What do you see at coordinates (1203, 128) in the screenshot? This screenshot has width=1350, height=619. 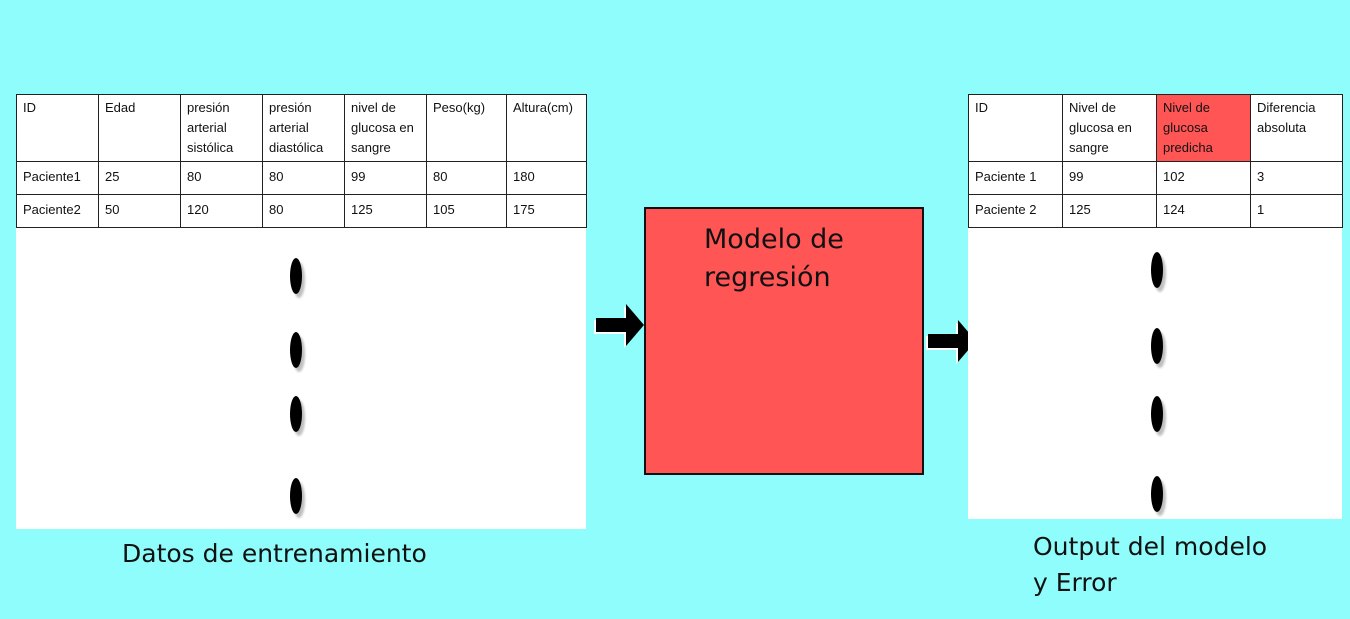 I see `header-cell-predicted-glucose: Nivel de glucosa predicha` at bounding box center [1203, 128].